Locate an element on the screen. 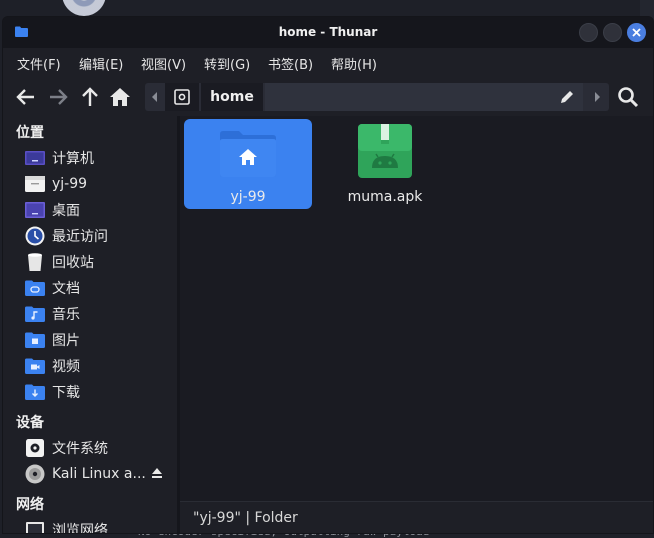  menu-go: 转到(G) is located at coordinates (227, 63).